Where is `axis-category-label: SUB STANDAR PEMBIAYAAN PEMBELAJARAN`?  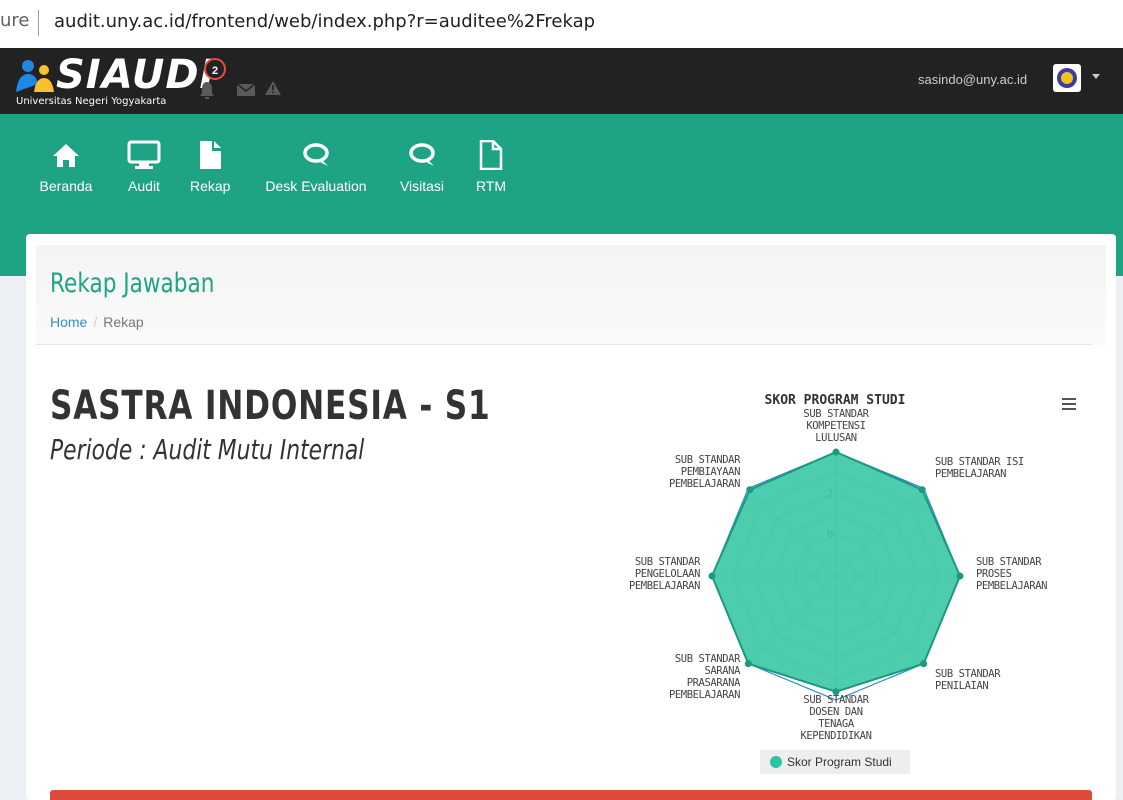 axis-category-label: SUB STANDAR PEMBIAYAAN PEMBELAJARAN is located at coordinates (705, 472).